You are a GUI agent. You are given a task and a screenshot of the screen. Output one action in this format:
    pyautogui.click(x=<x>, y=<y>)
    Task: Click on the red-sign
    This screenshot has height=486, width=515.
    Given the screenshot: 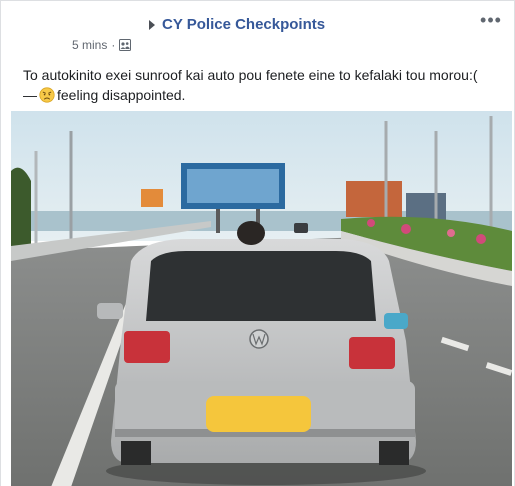 What is the action you would take?
    pyautogui.click(x=374, y=199)
    